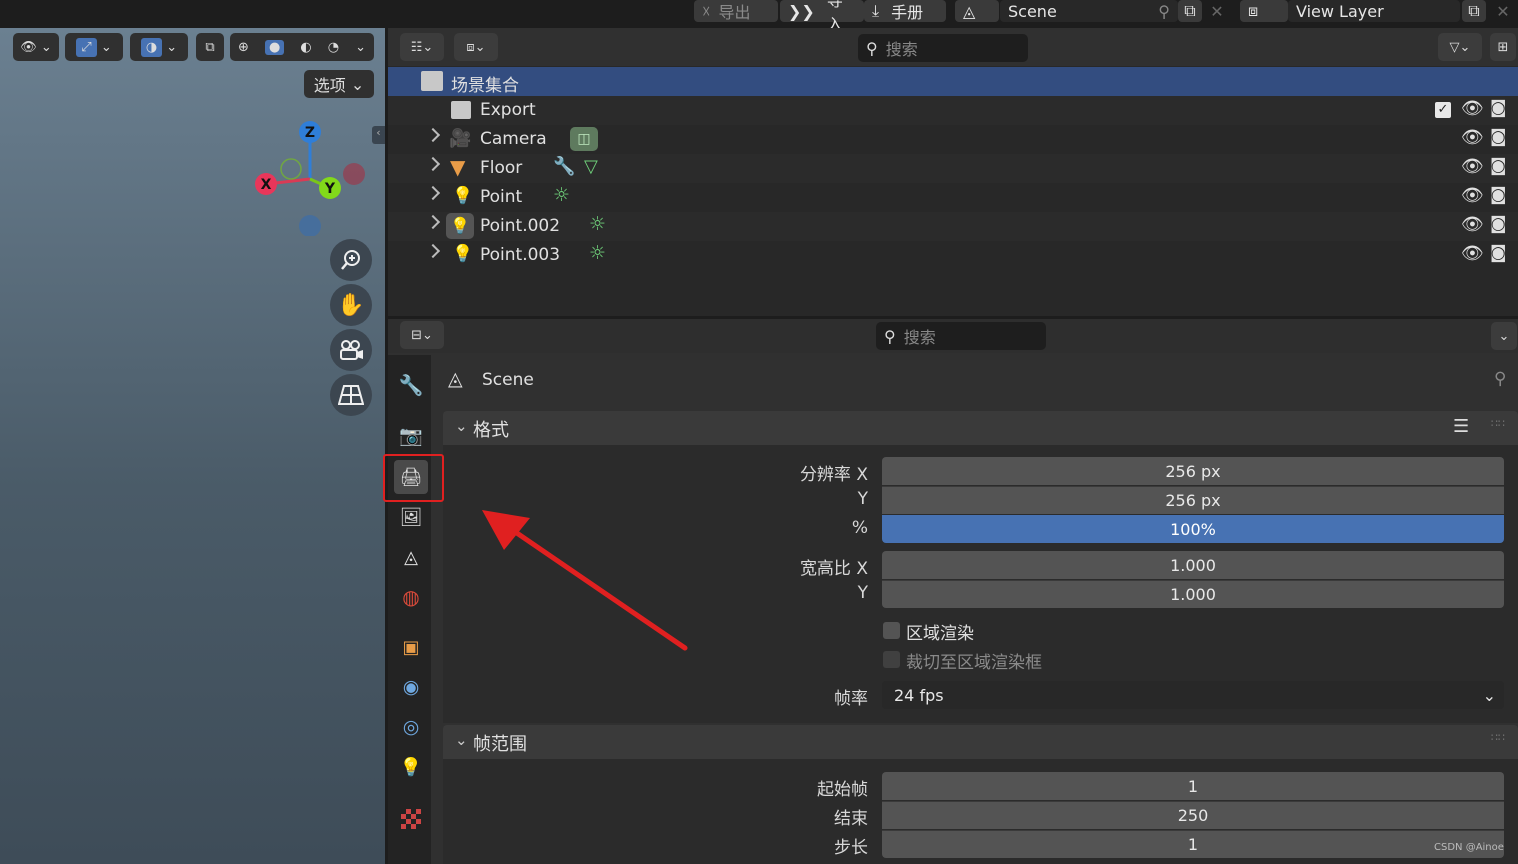  I want to click on frame-end-field: 250, so click(1193, 815).